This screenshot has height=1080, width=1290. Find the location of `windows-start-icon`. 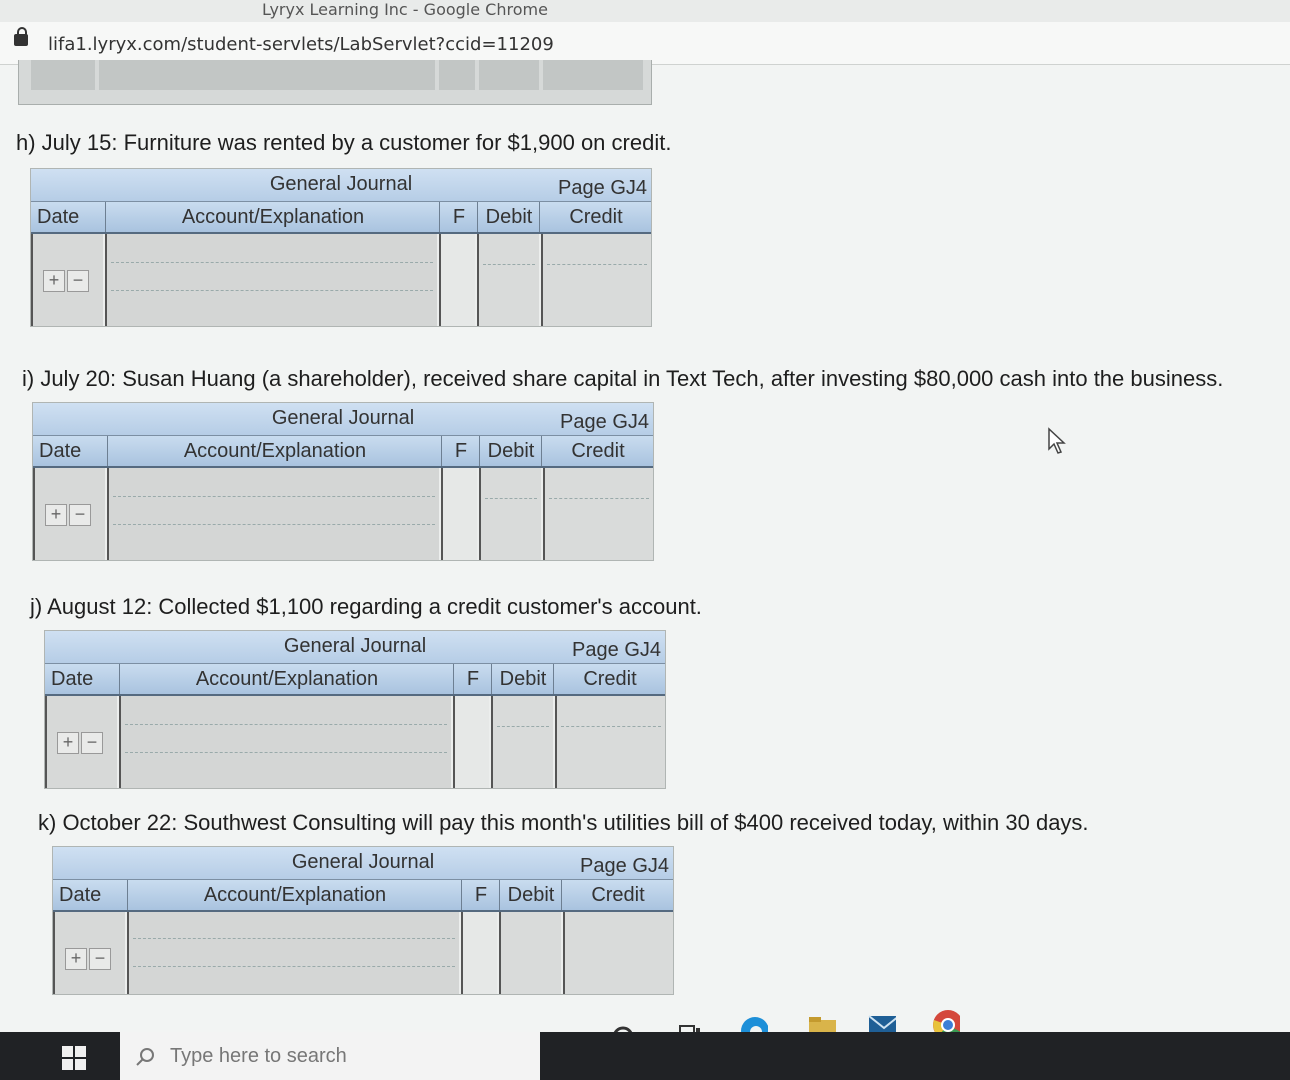

windows-start-icon is located at coordinates (74, 1058).